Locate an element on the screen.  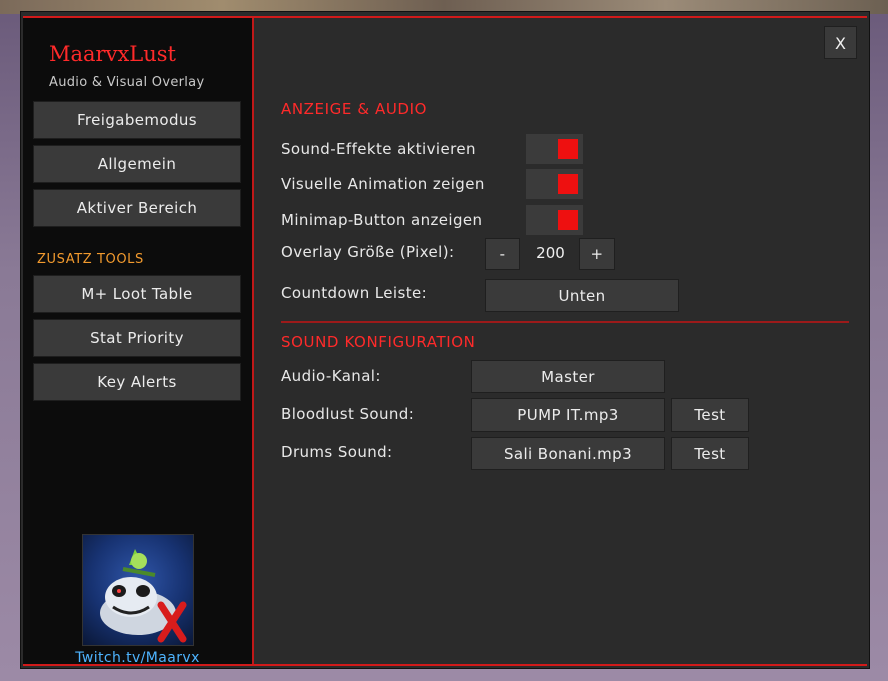
overlay-size-label: Overlay Größe (Pixel): is located at coordinates (368, 252).